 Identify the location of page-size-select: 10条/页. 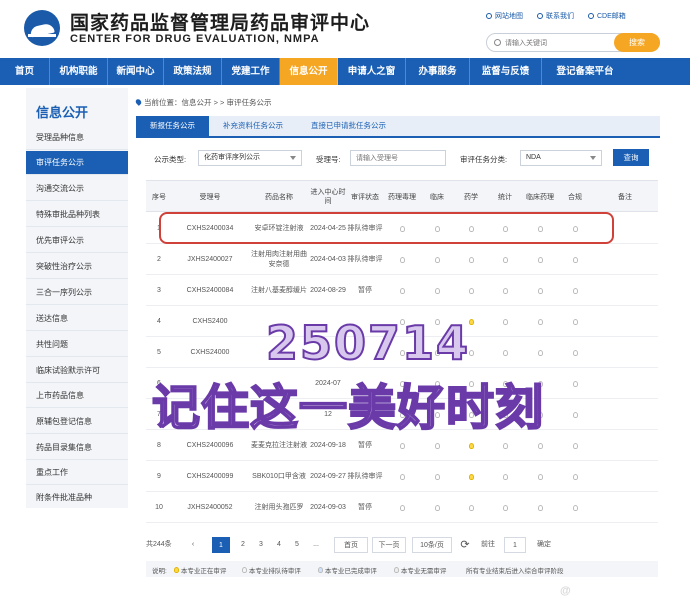
(432, 545).